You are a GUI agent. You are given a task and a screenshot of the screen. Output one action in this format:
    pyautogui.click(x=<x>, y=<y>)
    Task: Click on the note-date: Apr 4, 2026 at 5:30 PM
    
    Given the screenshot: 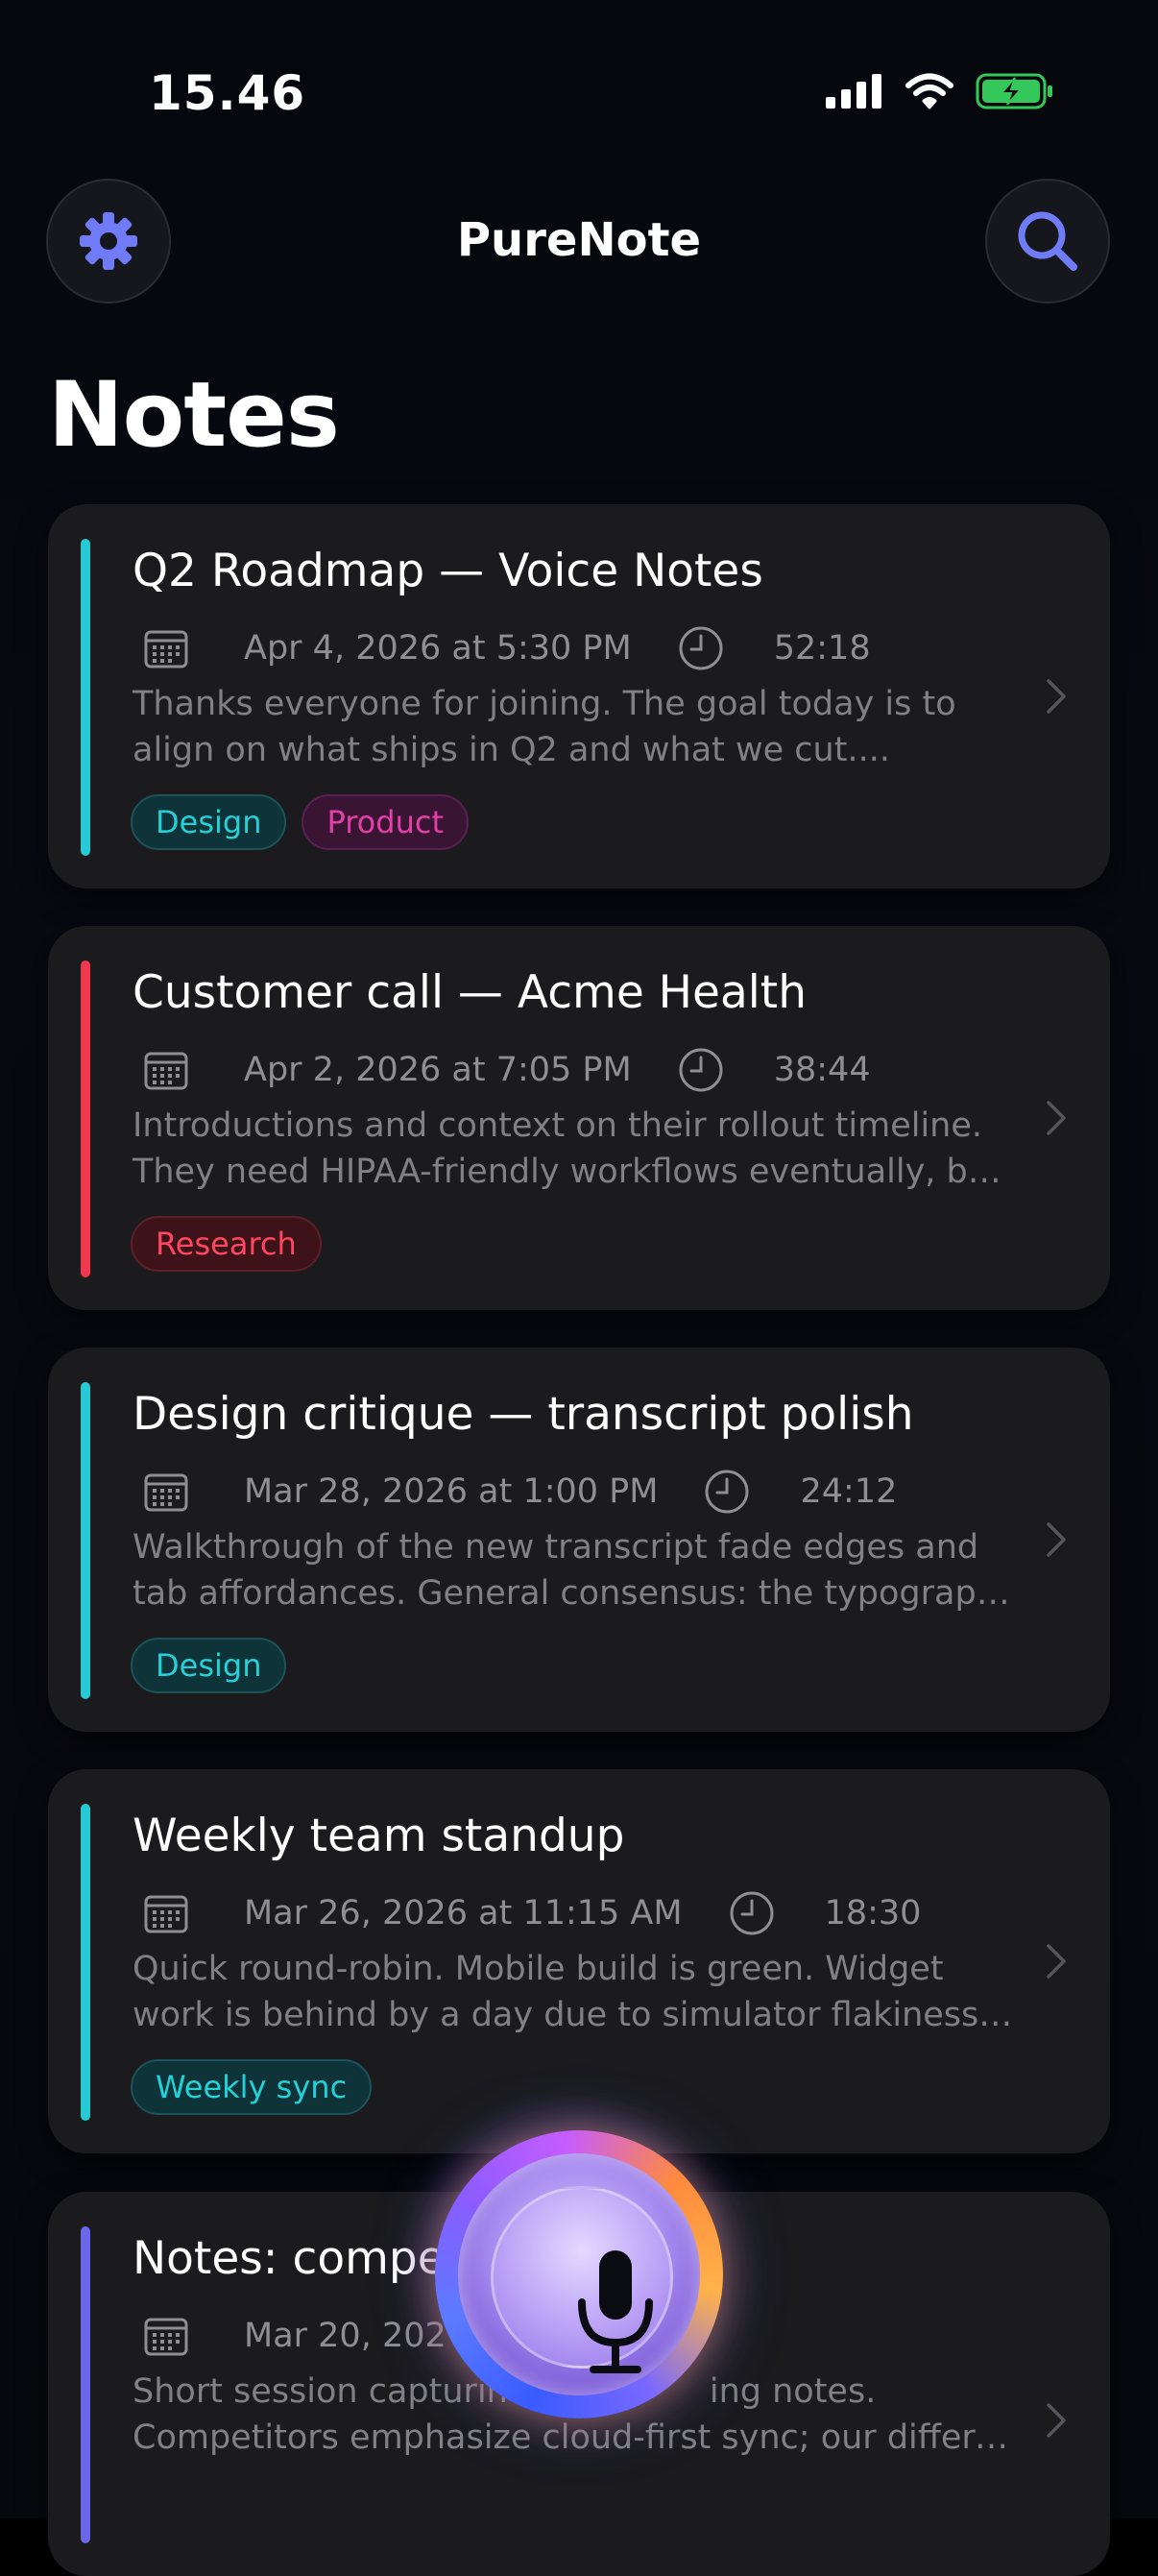 What is the action you would take?
    pyautogui.click(x=438, y=649)
    